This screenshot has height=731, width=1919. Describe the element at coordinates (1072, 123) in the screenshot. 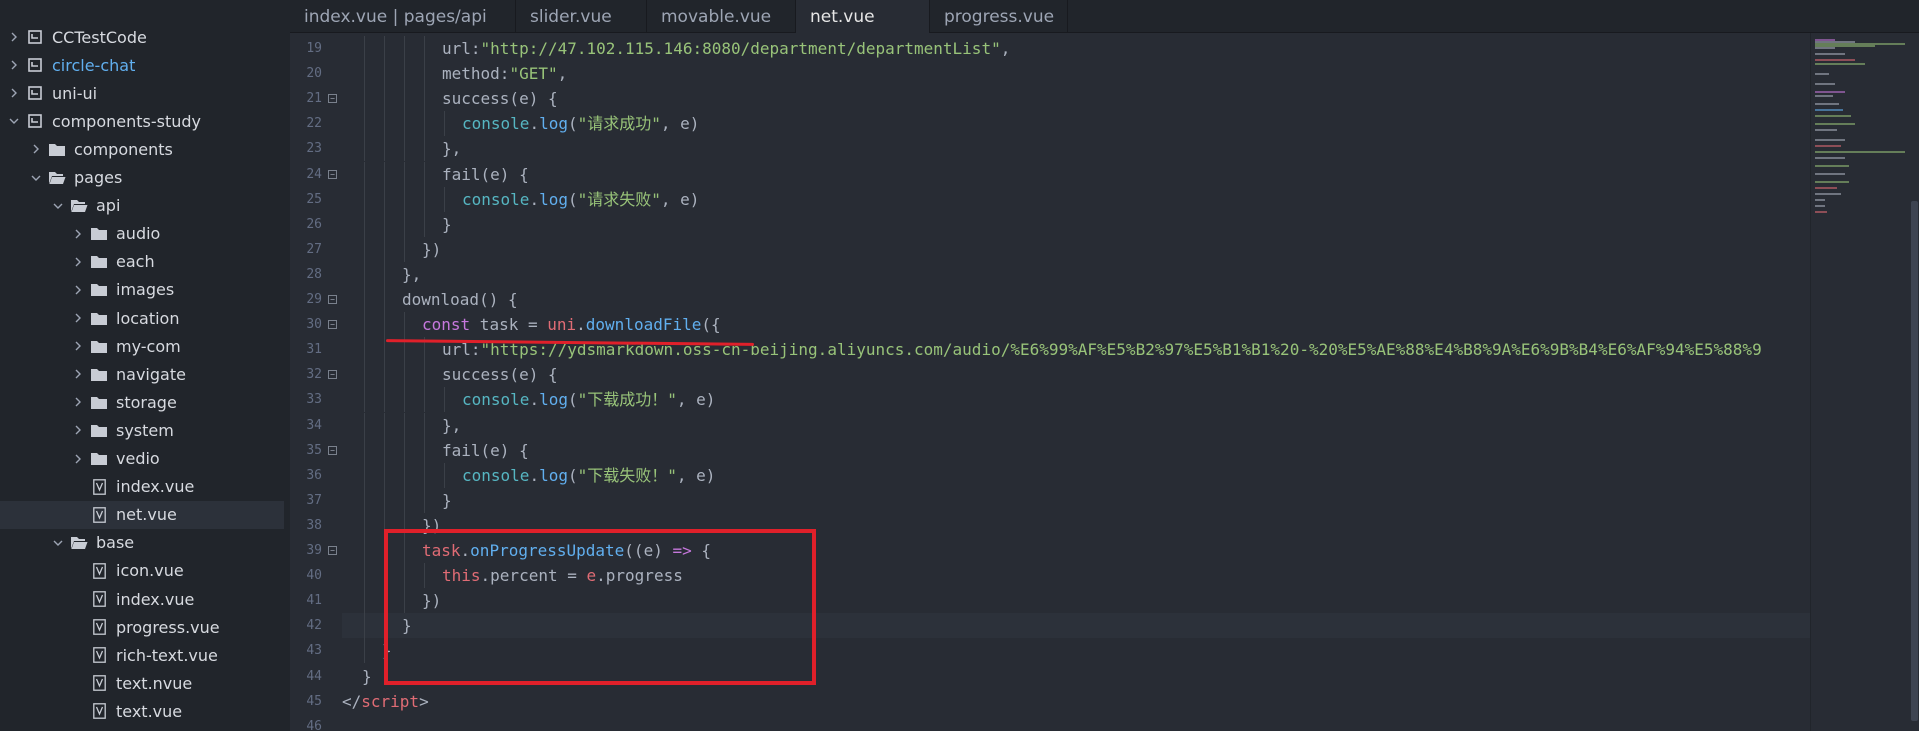

I see `code-line: console.log("请求成功", e)` at that location.